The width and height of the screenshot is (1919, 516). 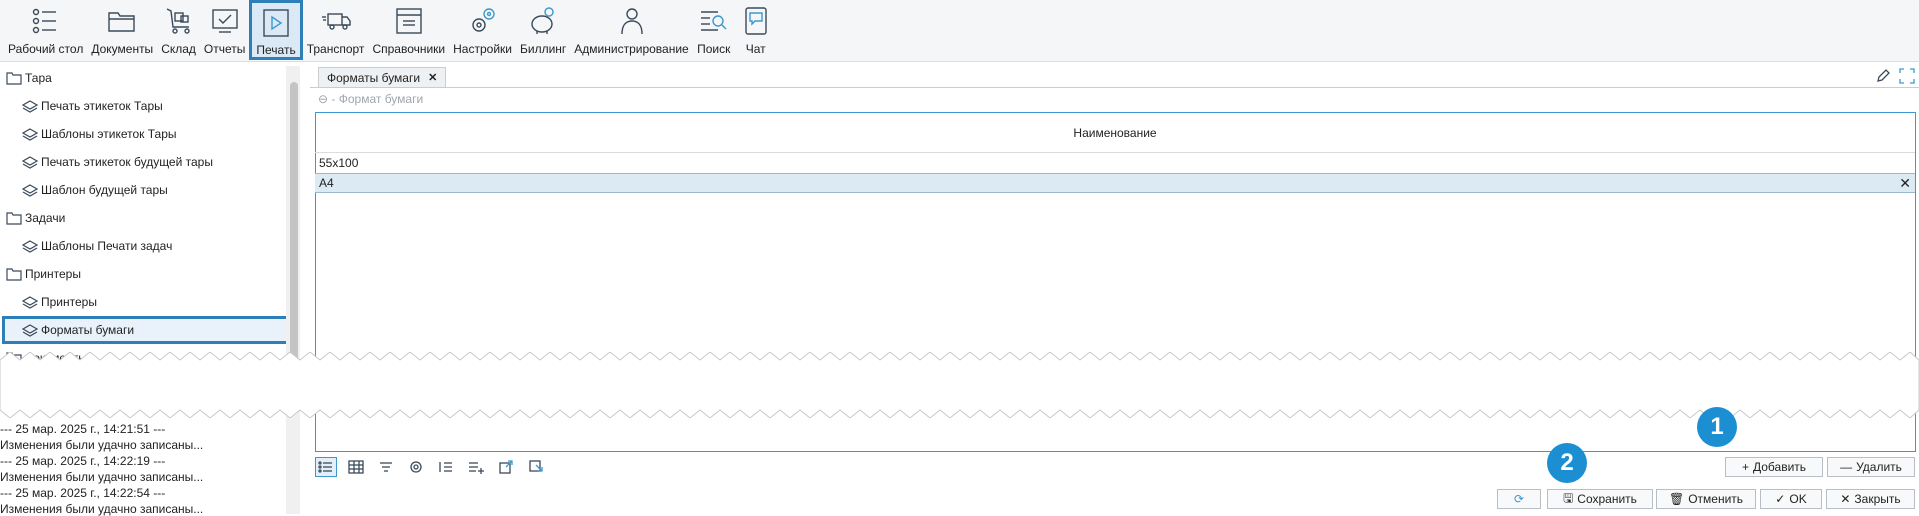 I want to click on close-tab-icon: ✕, so click(x=432, y=77).